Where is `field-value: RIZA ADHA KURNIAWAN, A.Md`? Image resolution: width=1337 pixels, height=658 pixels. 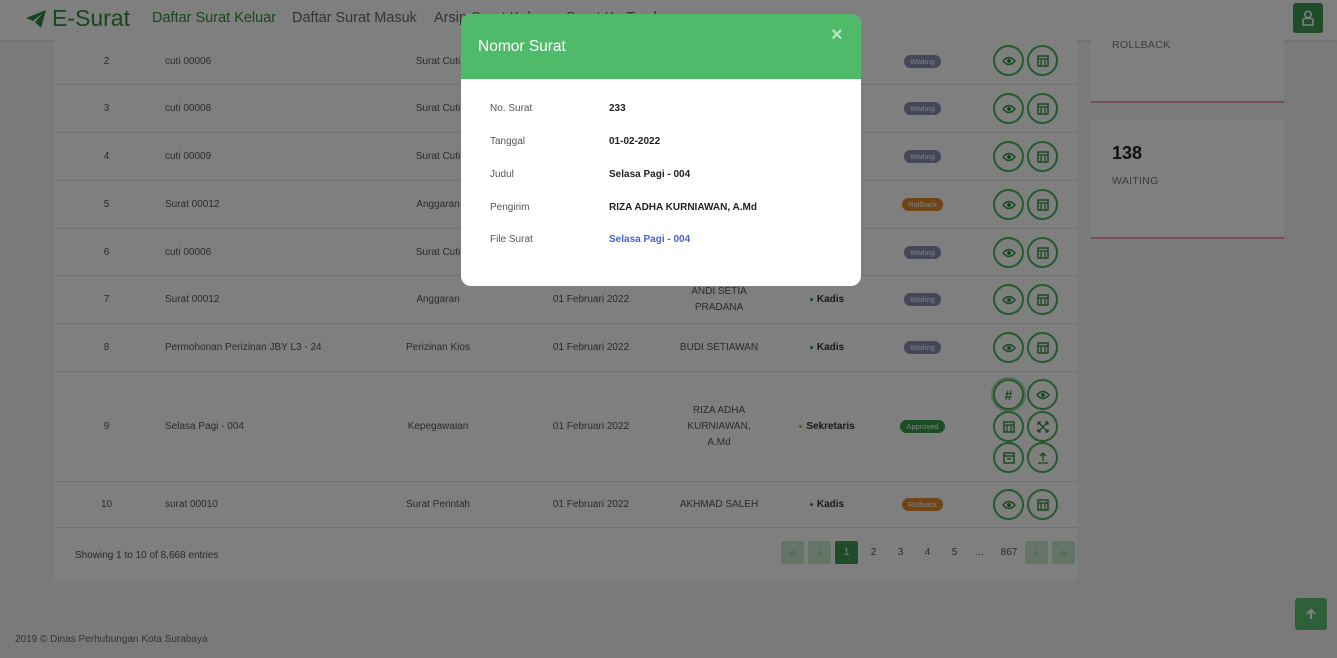
field-value: RIZA ADHA KURNIAWAN, A.Md is located at coordinates (683, 207).